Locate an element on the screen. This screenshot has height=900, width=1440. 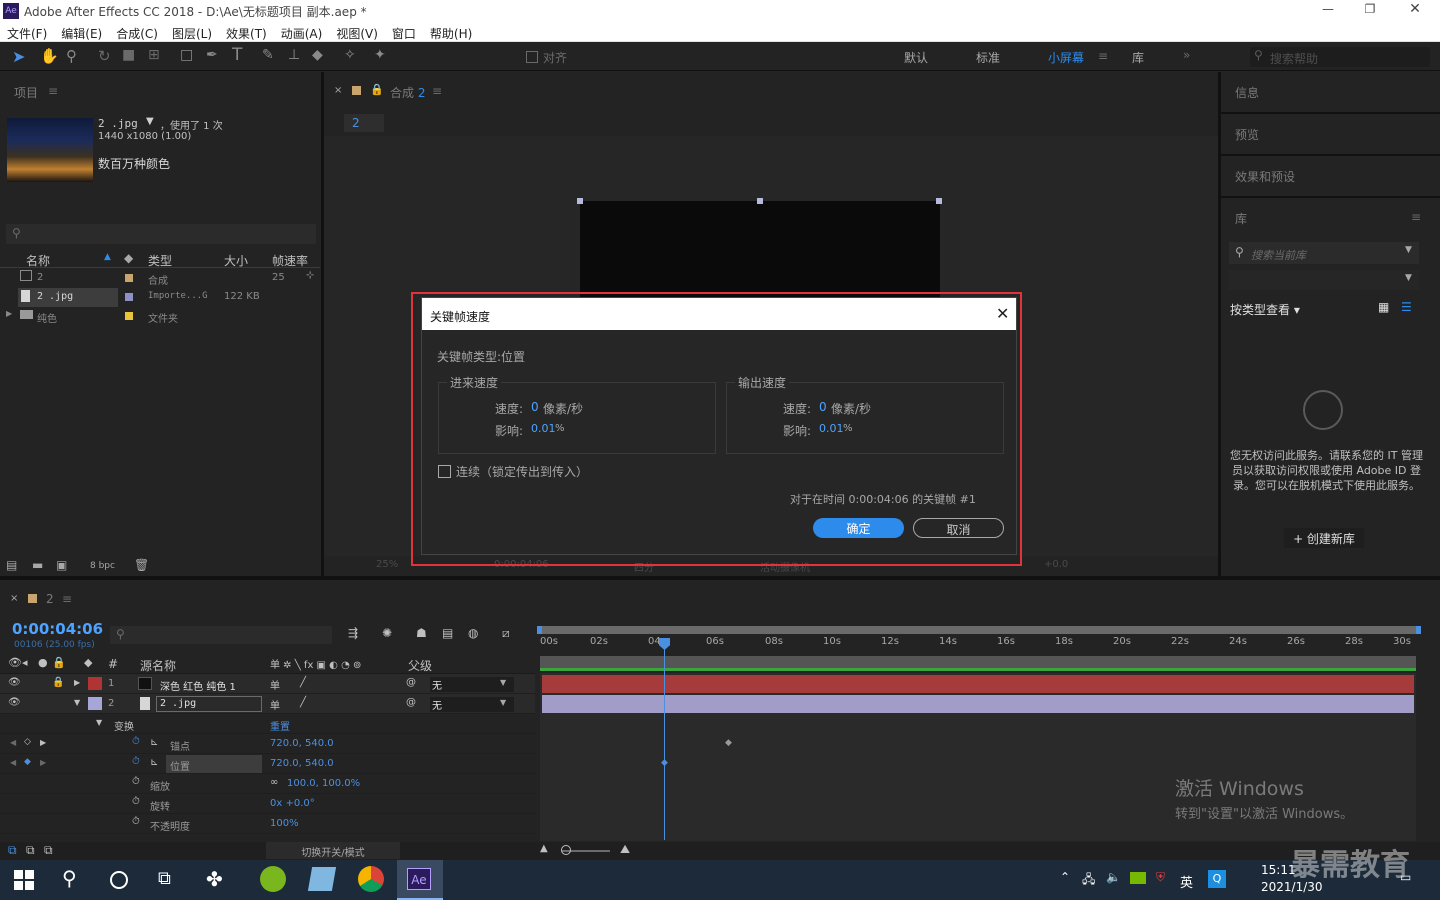
project-search-input: ⚲ is located at coordinates (161, 234).